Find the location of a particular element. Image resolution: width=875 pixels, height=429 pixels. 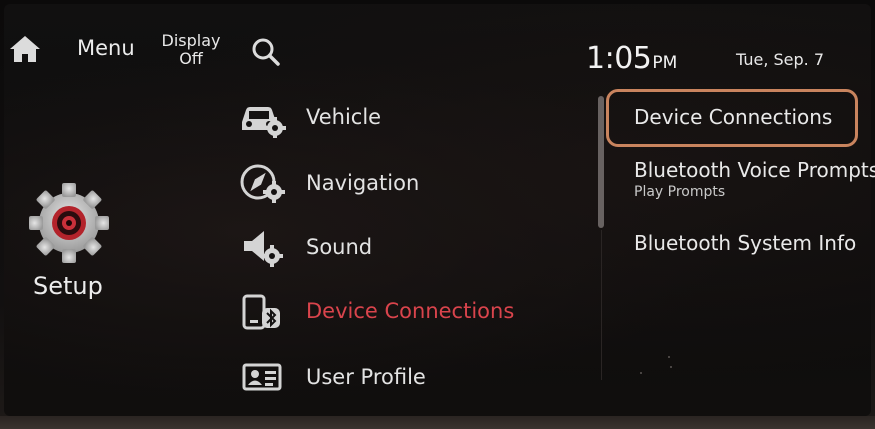

submenu-item-label: Bluetooth Voice Prompts is located at coordinates (754, 170).